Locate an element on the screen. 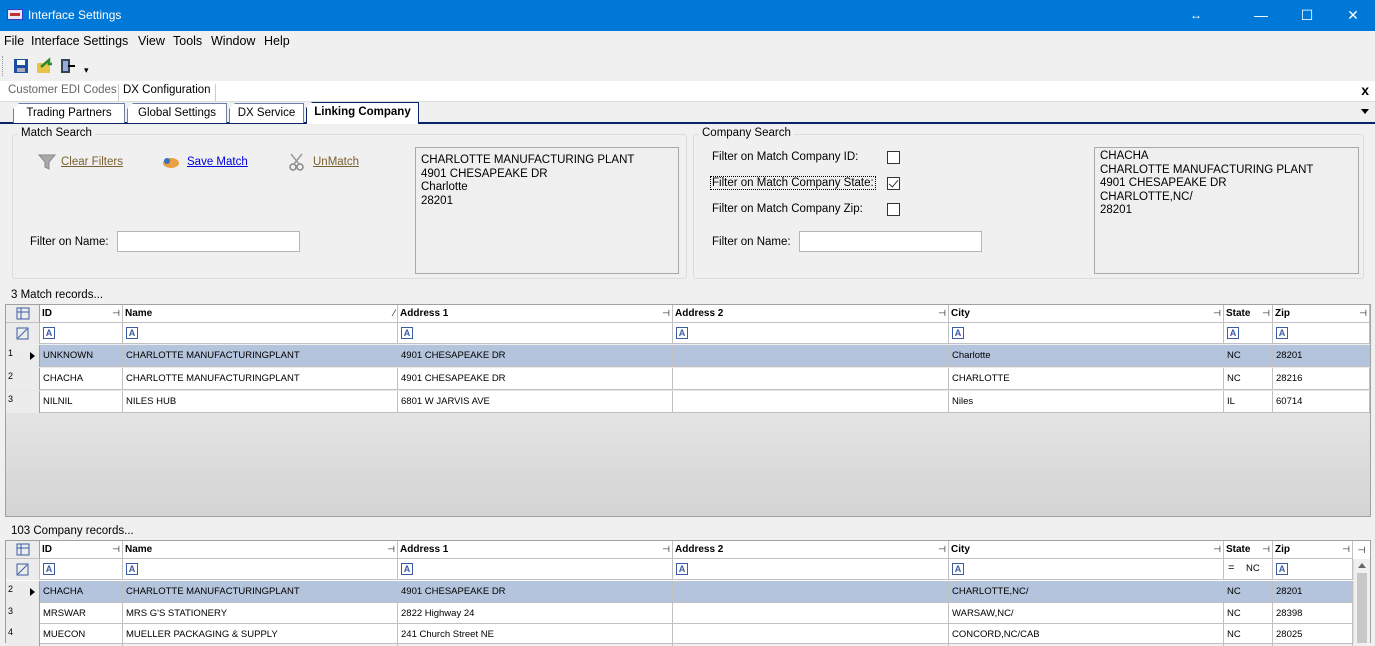  cell-city: CHARLOTTE is located at coordinates (1086, 379).